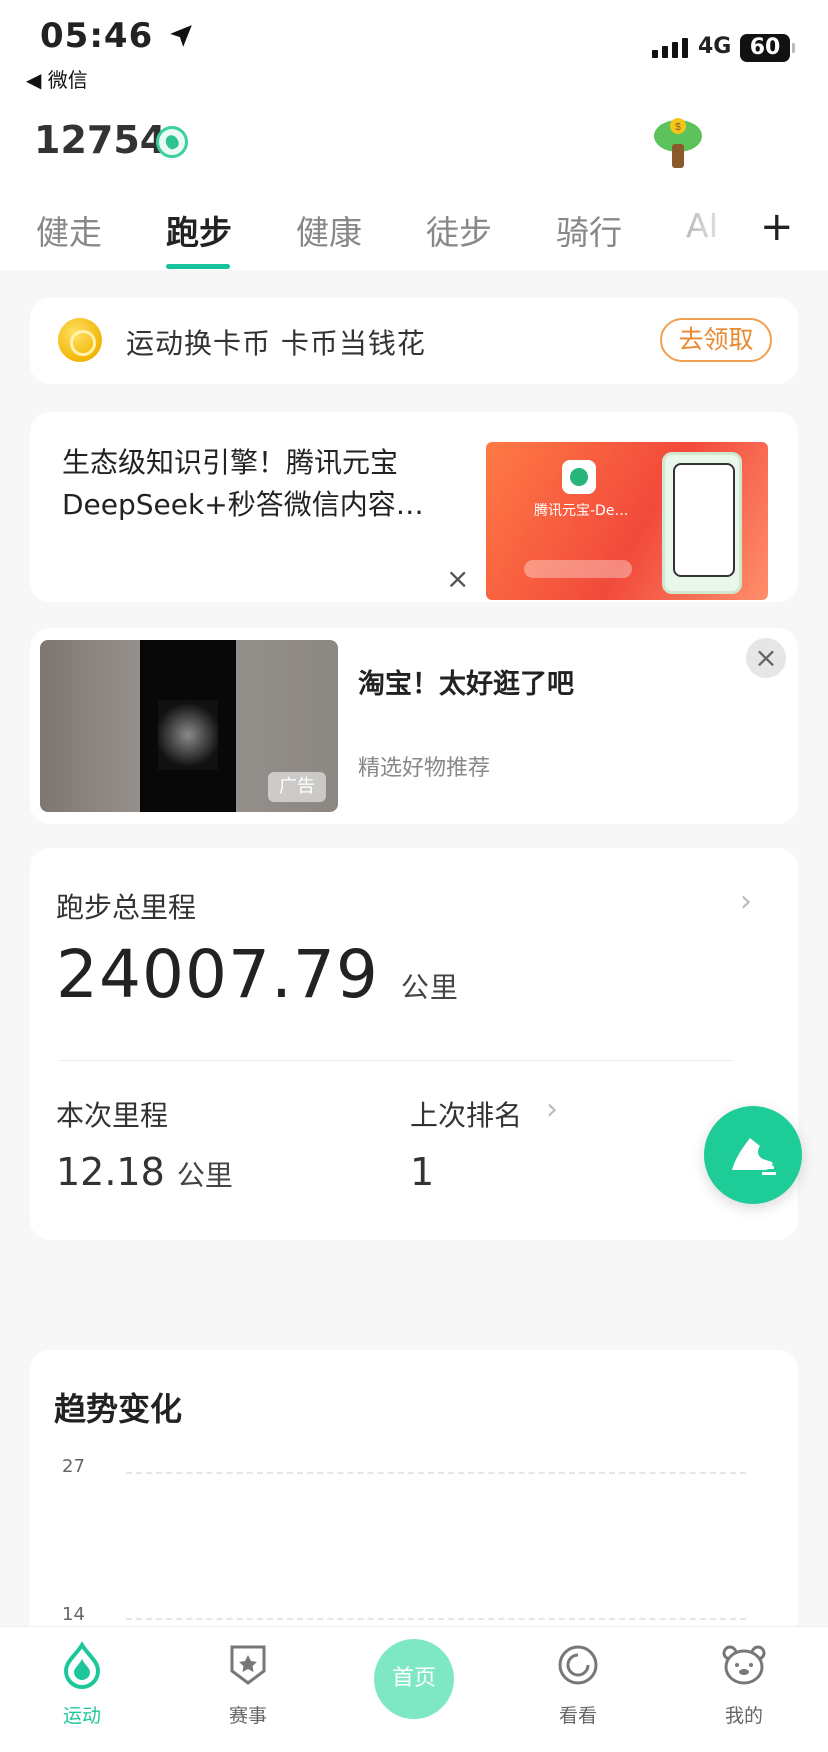  What do you see at coordinates (144, 1172) in the screenshot?
I see `current-distance-value: 12.18 公里` at bounding box center [144, 1172].